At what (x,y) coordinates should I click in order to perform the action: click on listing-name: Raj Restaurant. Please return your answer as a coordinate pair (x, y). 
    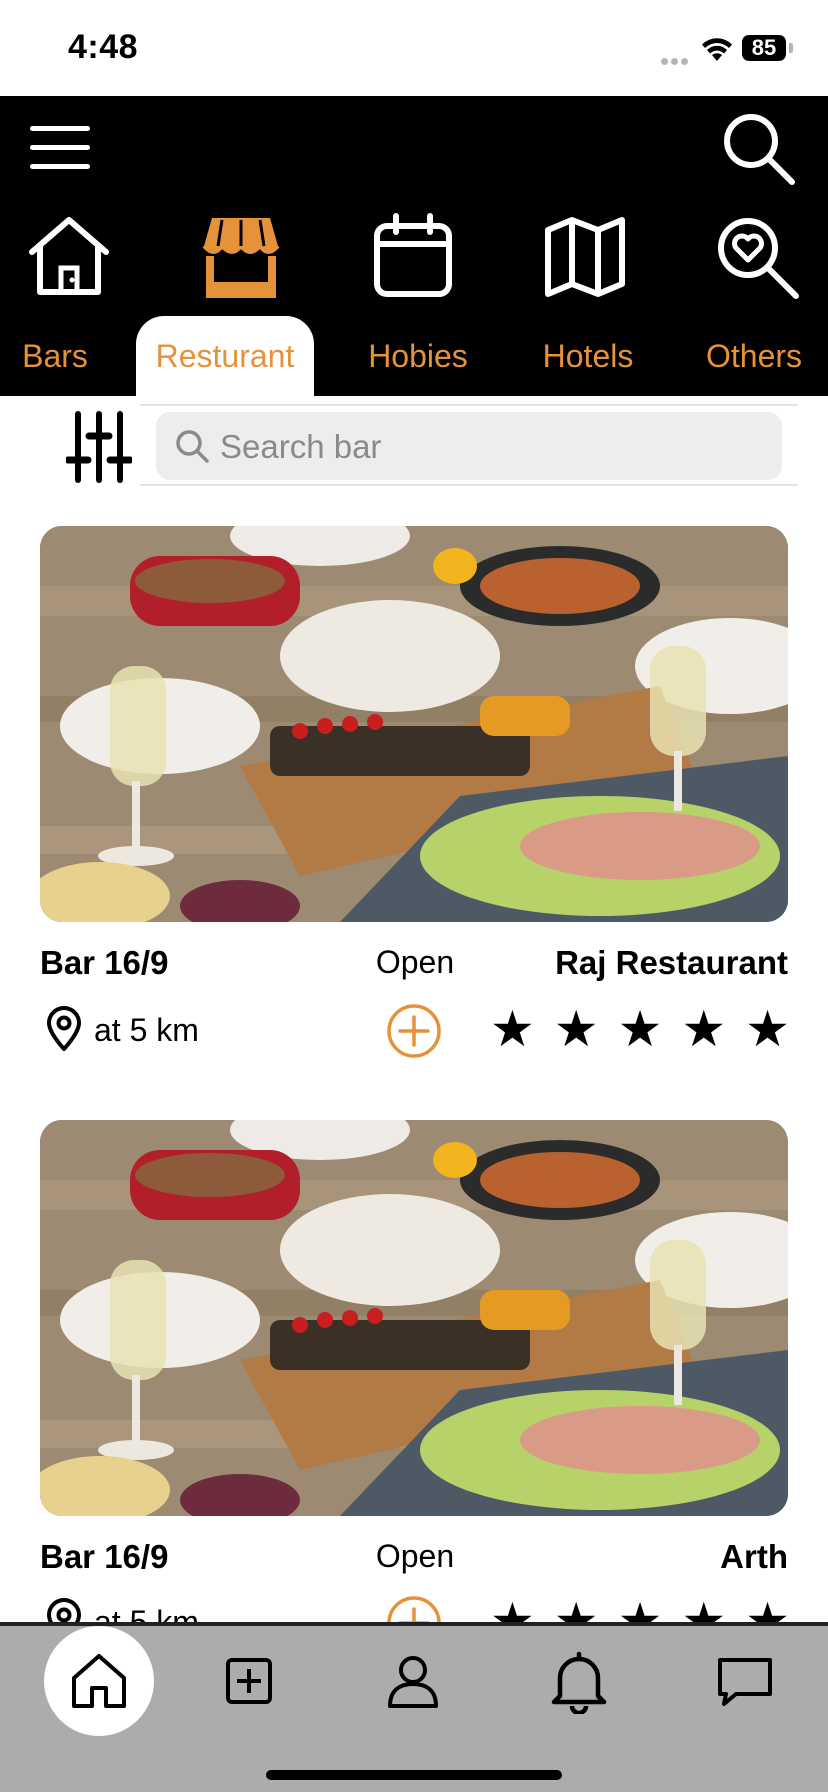
    Looking at the image, I should click on (671, 963).